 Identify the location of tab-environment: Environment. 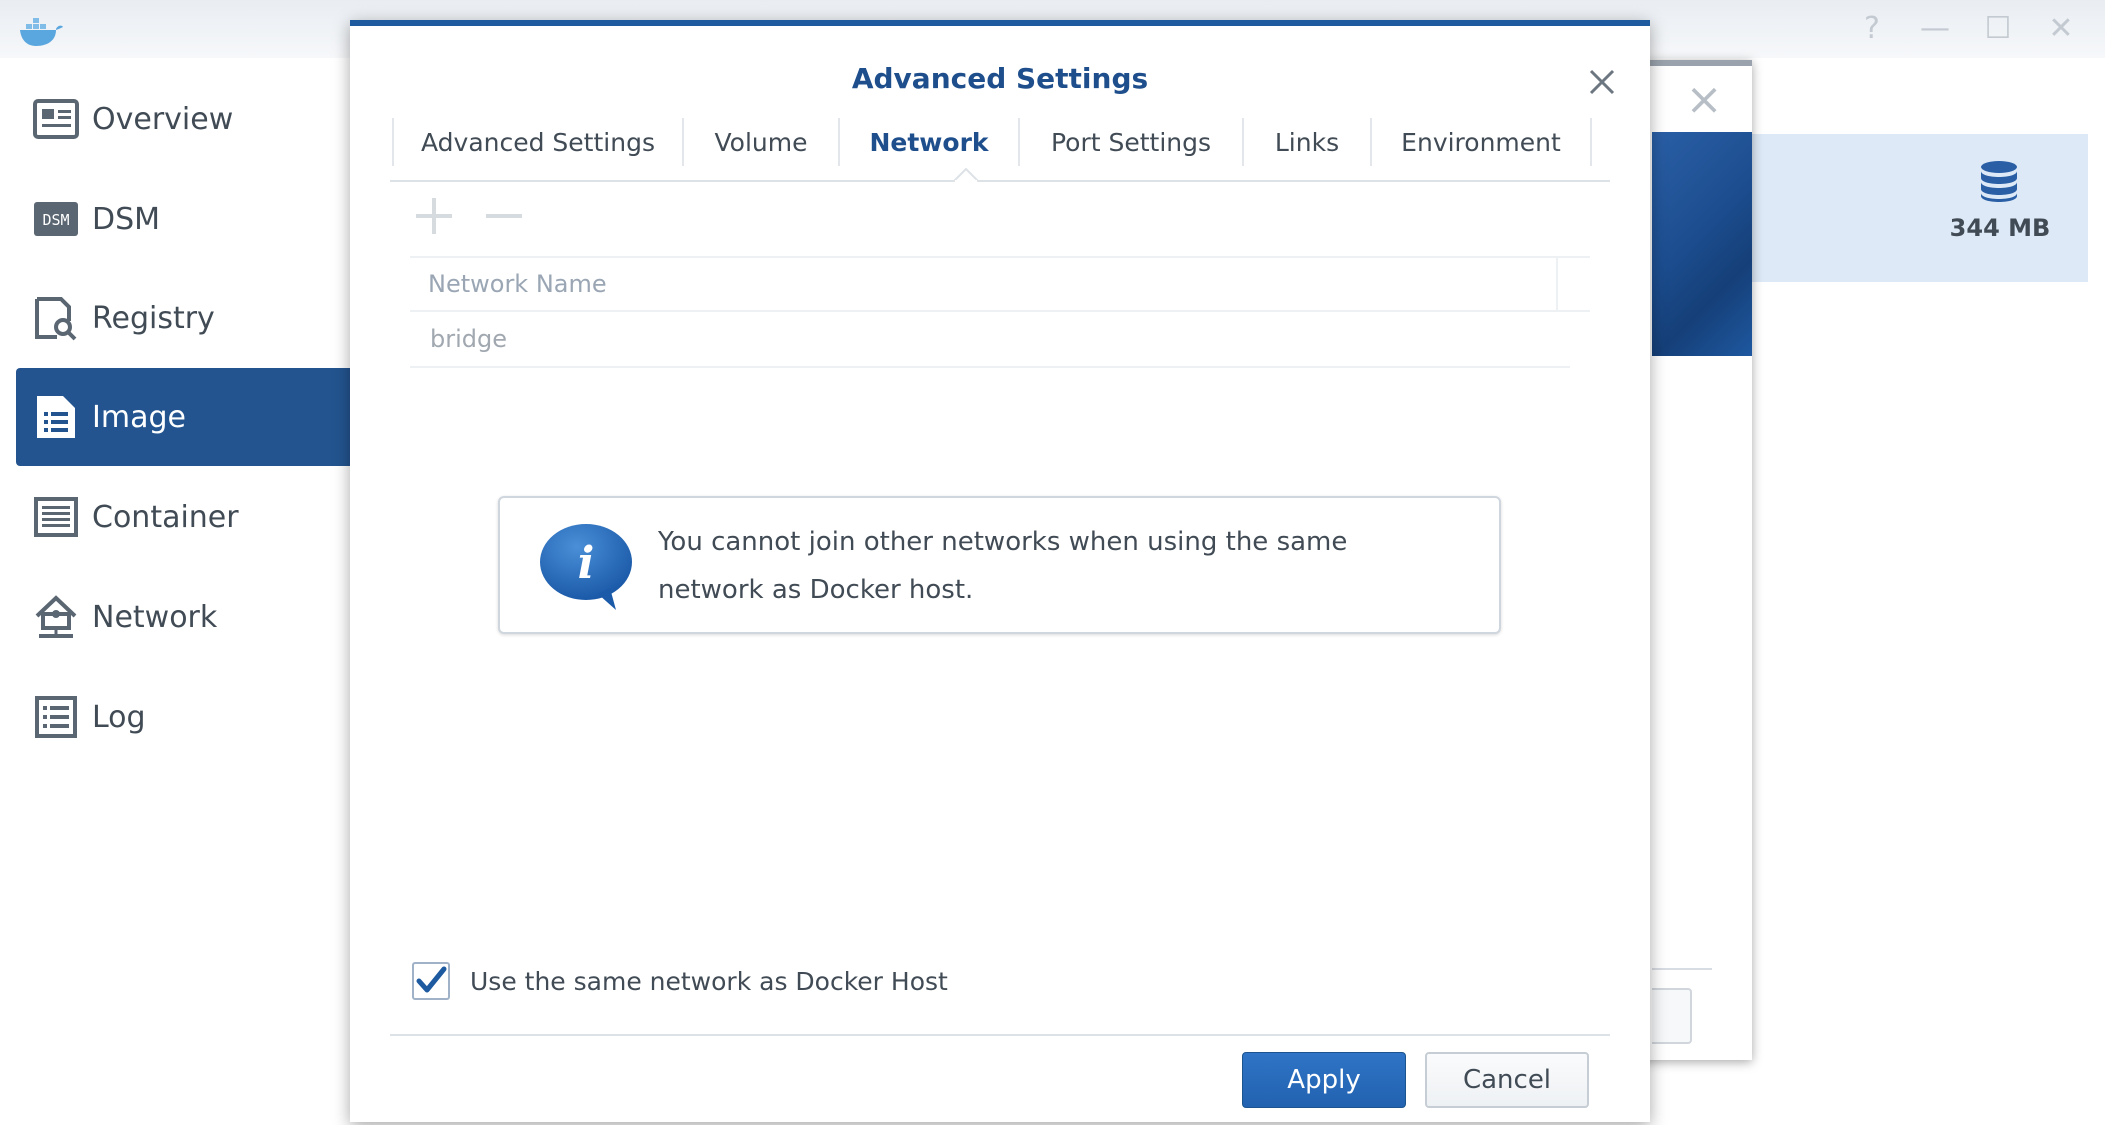
(1481, 142).